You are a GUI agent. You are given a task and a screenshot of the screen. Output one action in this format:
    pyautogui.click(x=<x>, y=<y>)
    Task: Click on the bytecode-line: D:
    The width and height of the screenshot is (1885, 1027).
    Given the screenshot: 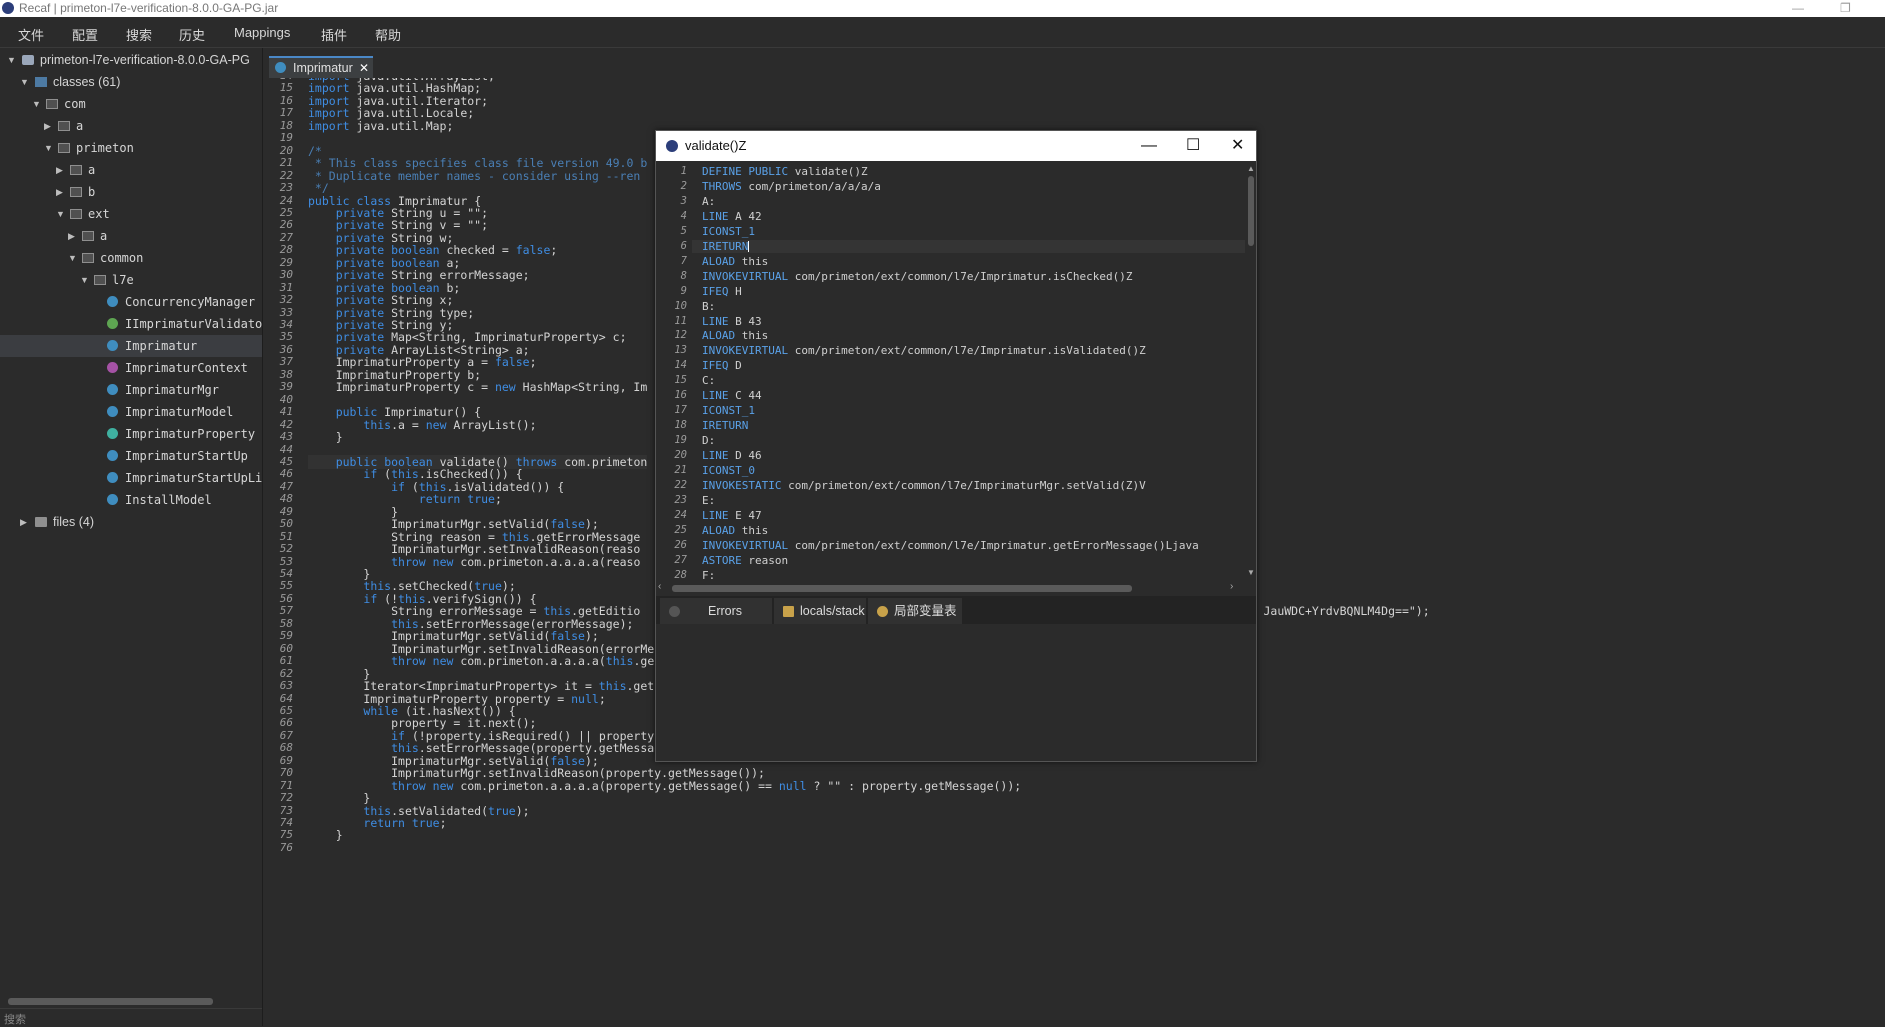 What is the action you would take?
    pyautogui.click(x=708, y=440)
    